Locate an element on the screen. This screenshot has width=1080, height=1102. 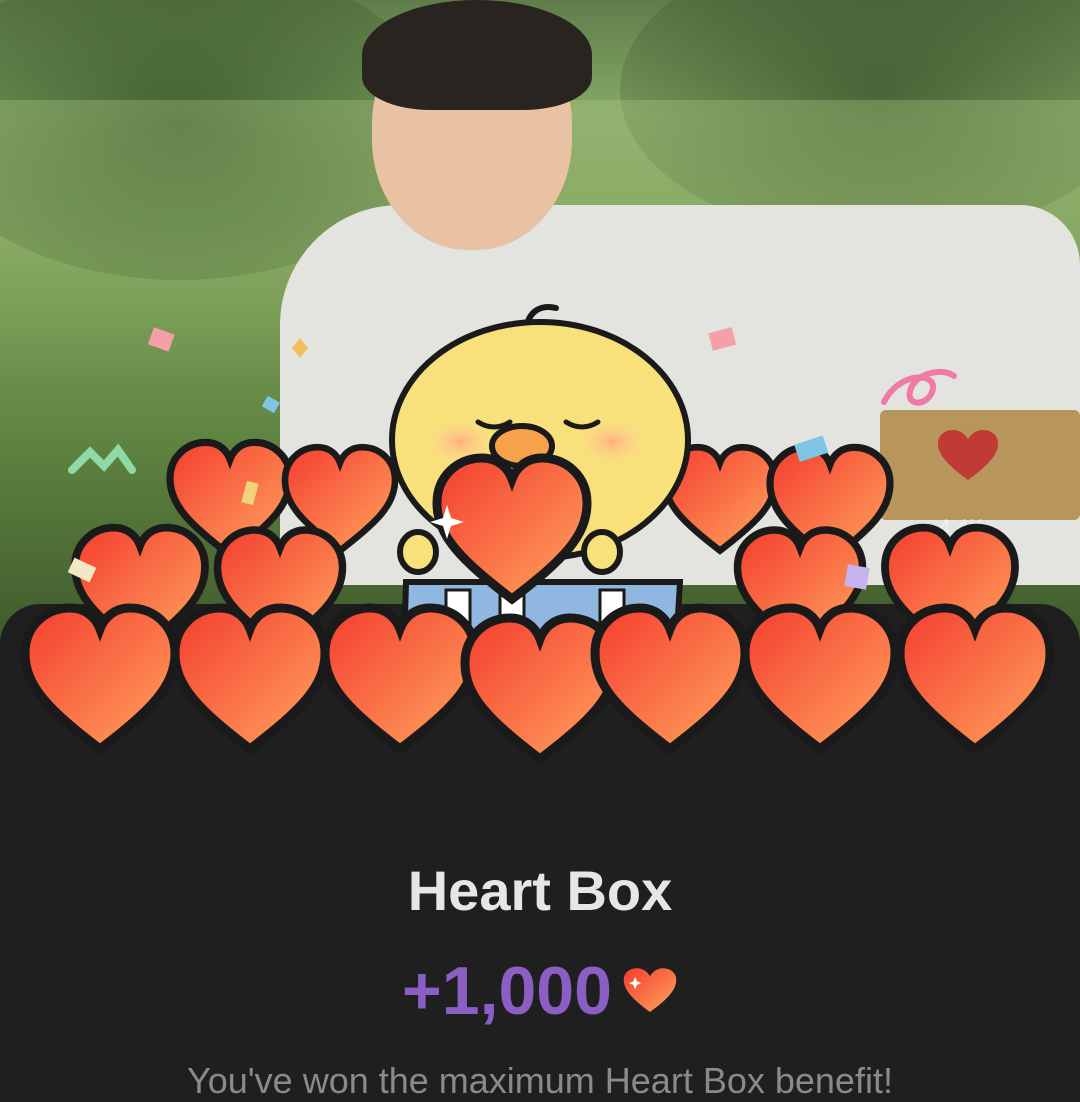
reward-title: Heart Box is located at coordinates (540, 890).